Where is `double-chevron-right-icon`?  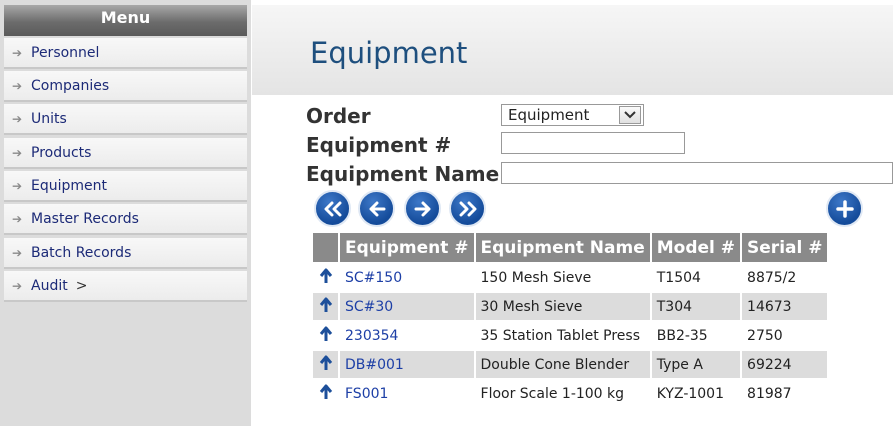 double-chevron-right-icon is located at coordinates (467, 208).